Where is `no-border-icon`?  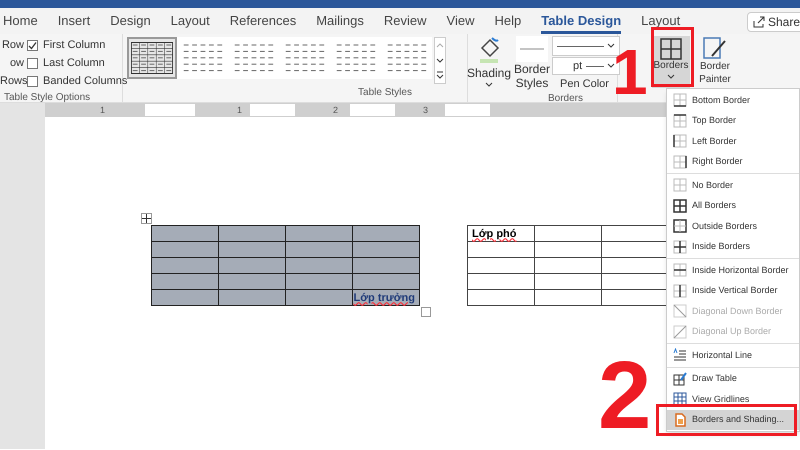
no-border-icon is located at coordinates (680, 185).